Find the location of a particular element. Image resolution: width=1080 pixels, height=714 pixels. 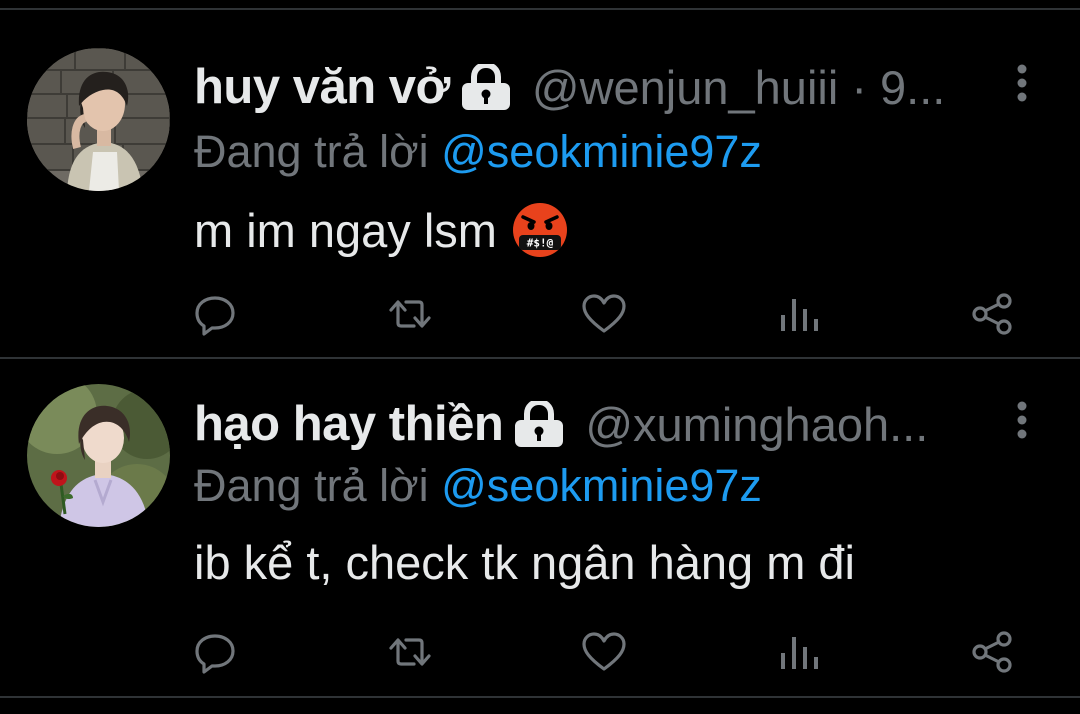

display-name: hạo hay thiền is located at coordinates (349, 424).